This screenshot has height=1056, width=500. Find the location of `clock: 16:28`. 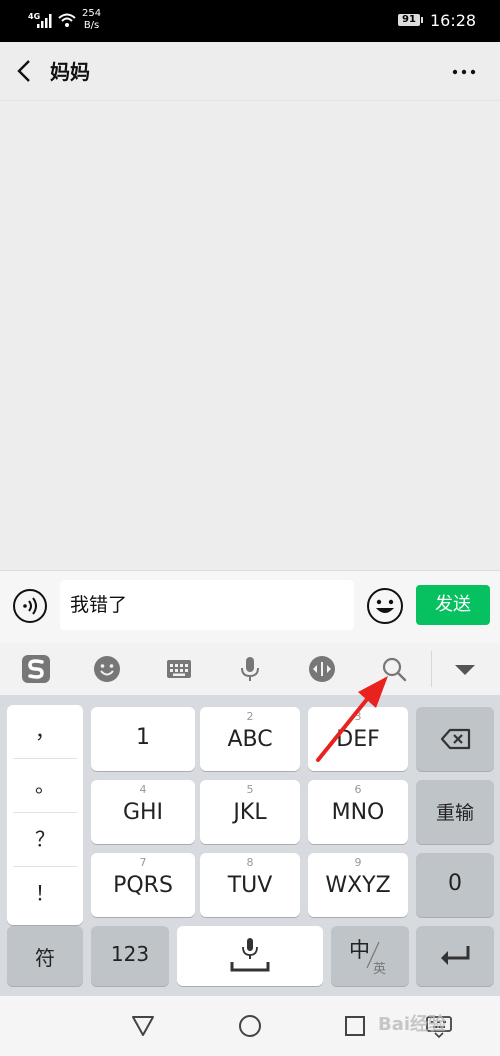

clock: 16:28 is located at coordinates (453, 20).